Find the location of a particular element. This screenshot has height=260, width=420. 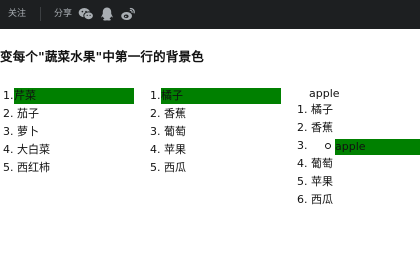

list-item: 4. 苹果 is located at coordinates (168, 149).